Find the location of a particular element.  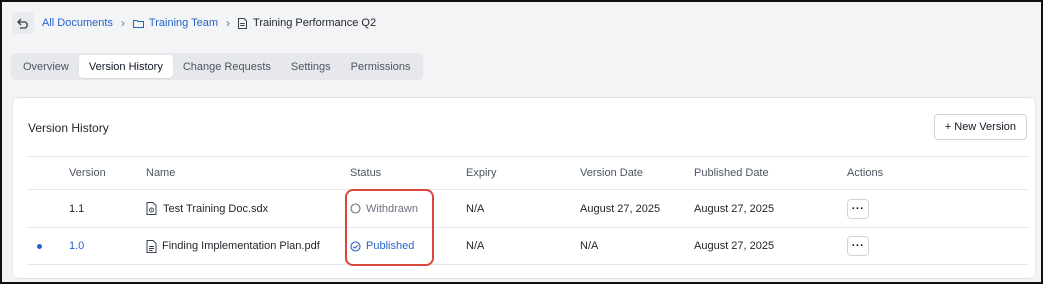

document-icon is located at coordinates (243, 23).